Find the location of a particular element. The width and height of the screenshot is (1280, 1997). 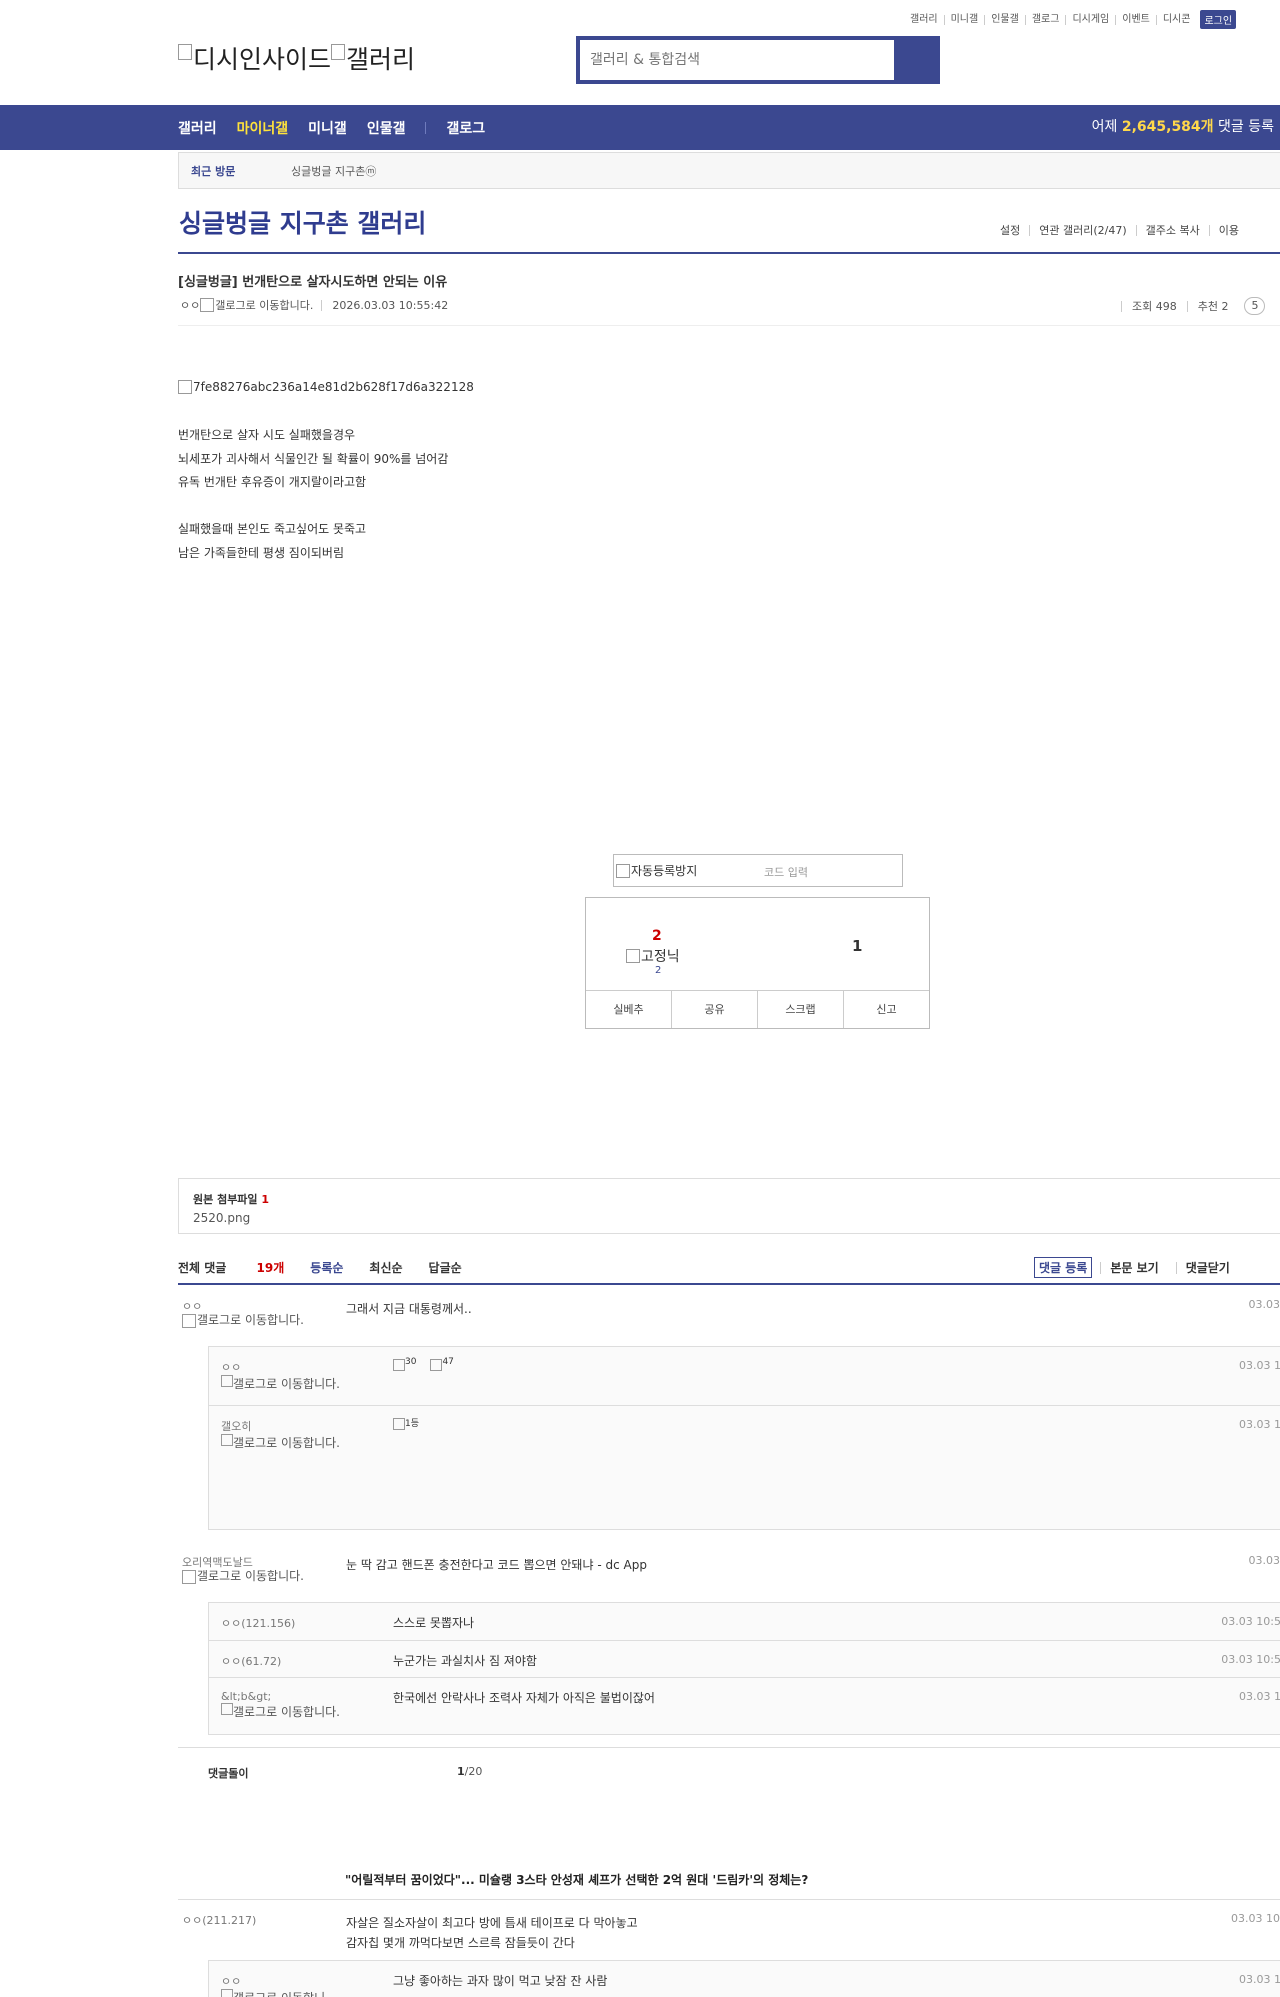

attachment-file: 2520.png is located at coordinates (729, 1218).